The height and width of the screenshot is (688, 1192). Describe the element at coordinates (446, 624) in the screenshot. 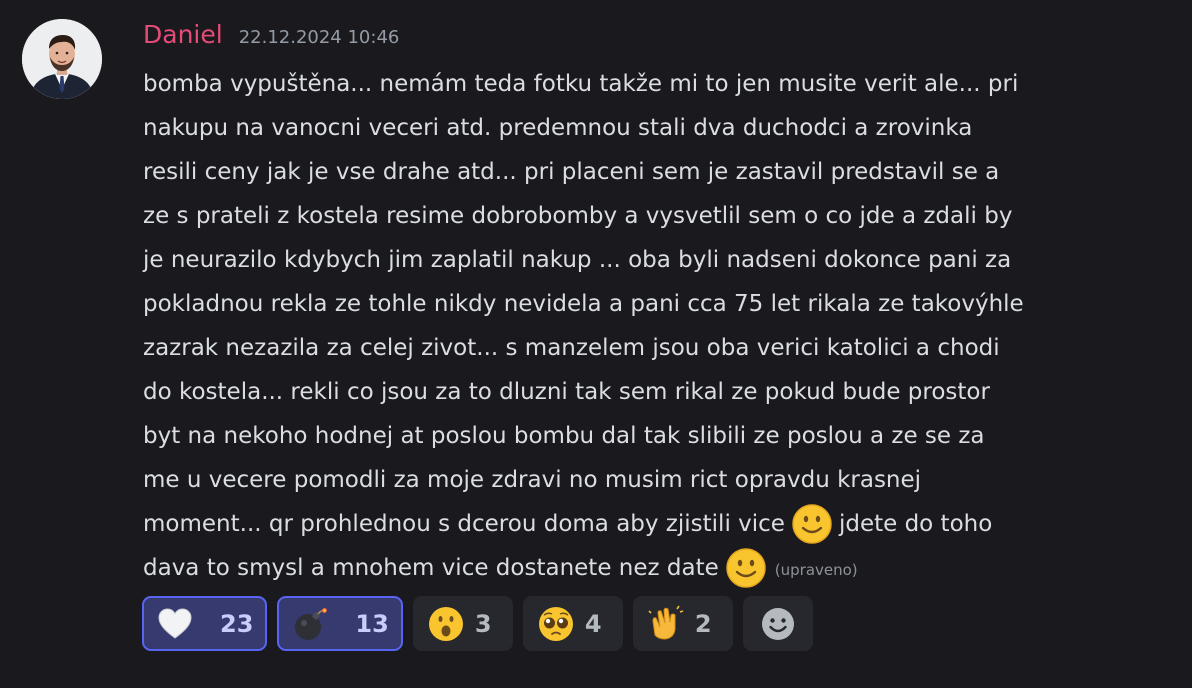

I see `face-with-open-mouth-icon` at that location.